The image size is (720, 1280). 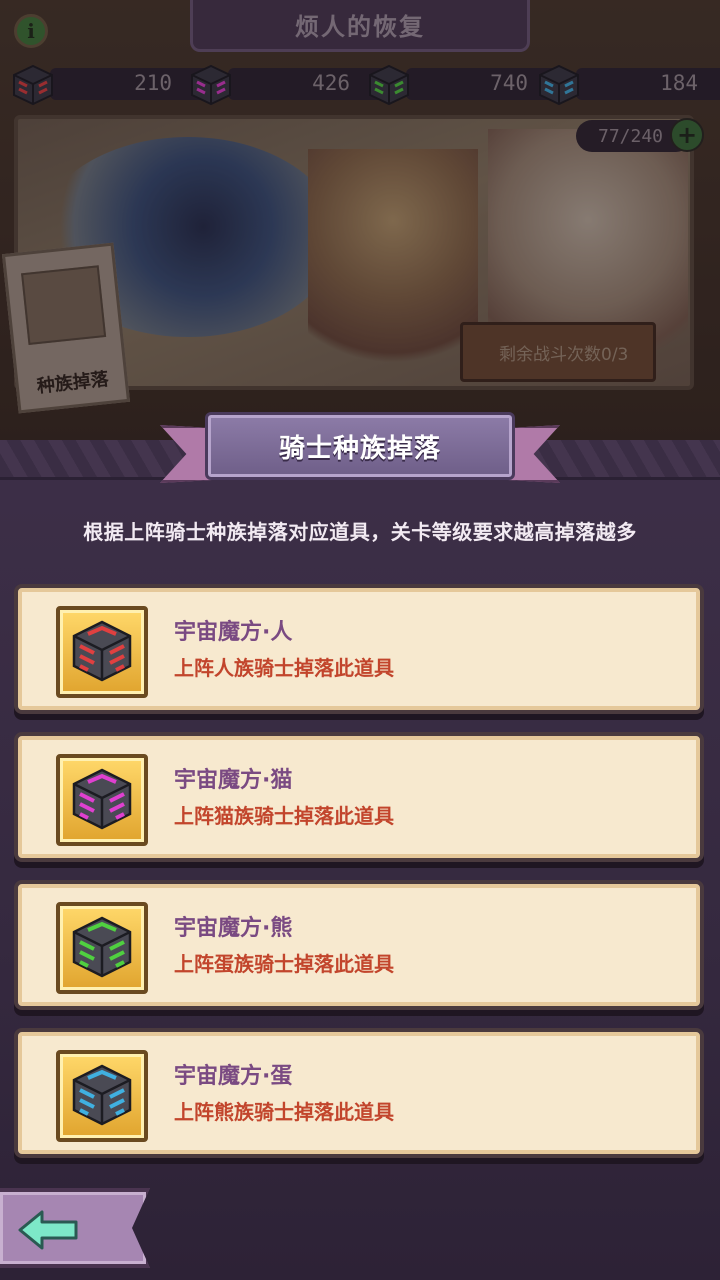 I want to click on item-title: 宇宙魔方·蛋, so click(x=233, y=1076).